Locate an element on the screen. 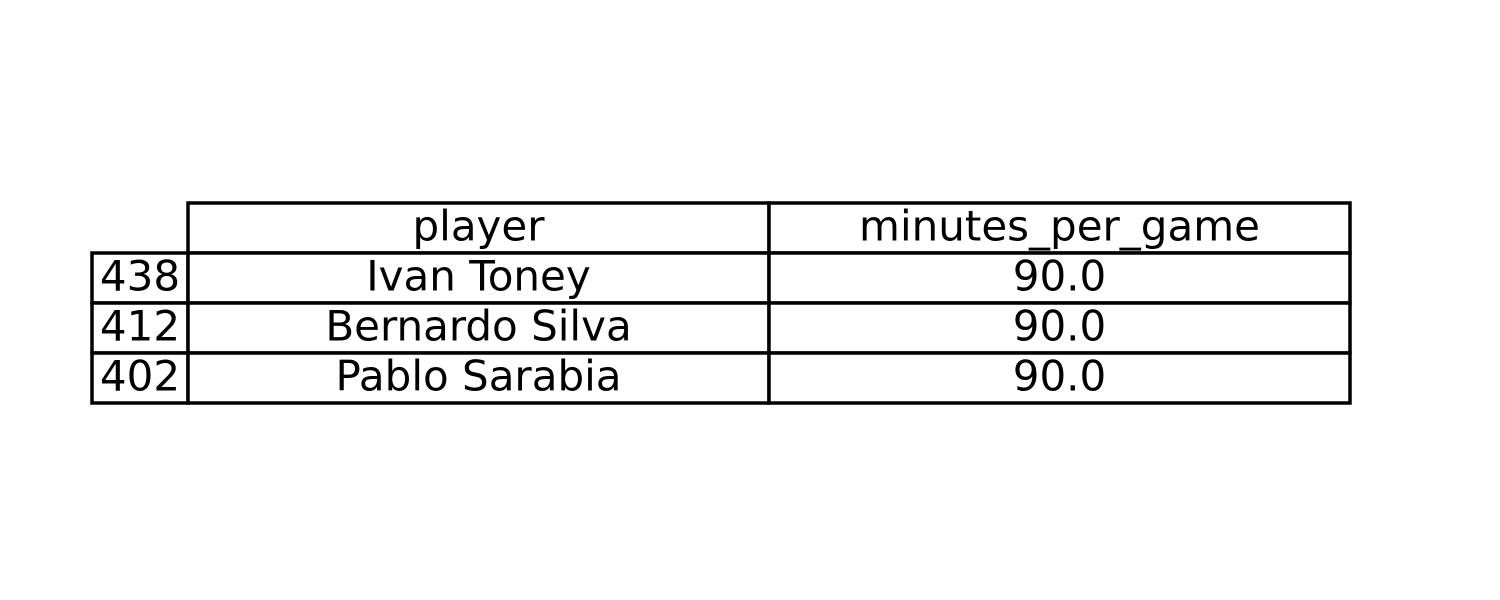 This screenshot has height=600, width=1500. column-header-player: player is located at coordinates (478, 226).